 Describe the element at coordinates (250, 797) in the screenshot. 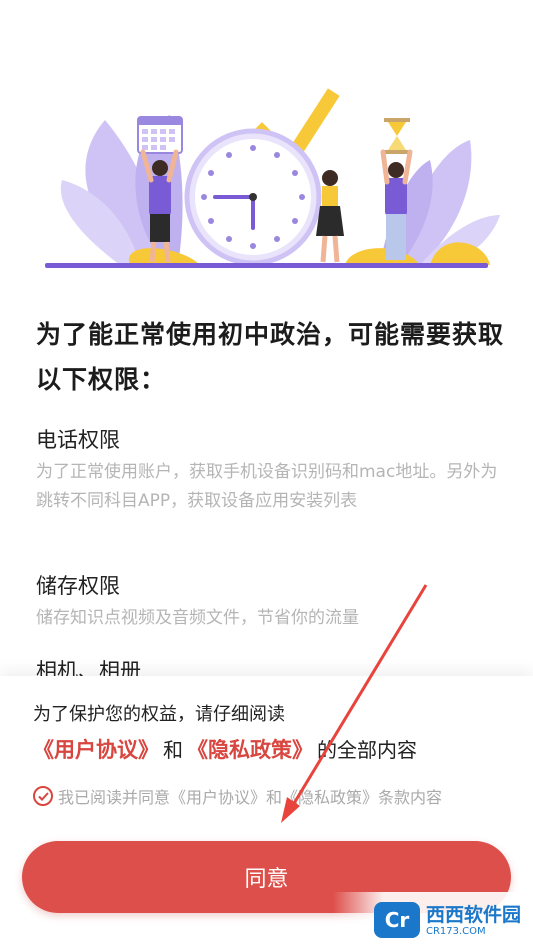

I see `consent-text: 我已阅读并同意《用户协议》和《隐私政策》条款内容` at that location.